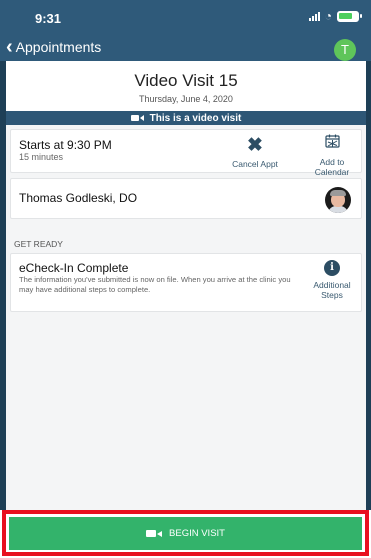 This screenshot has width=371, height=558. What do you see at coordinates (345, 50) in the screenshot?
I see `user-avatar: T` at bounding box center [345, 50].